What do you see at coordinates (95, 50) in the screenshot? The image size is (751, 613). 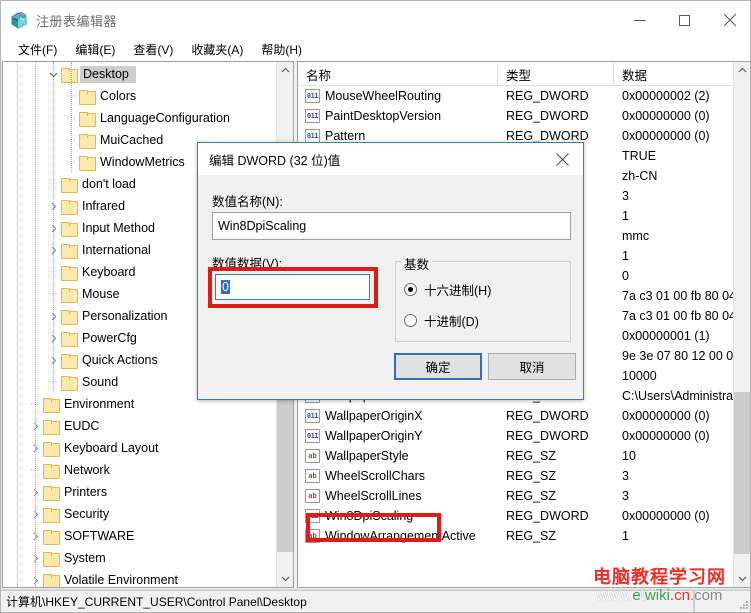 I see `menu-edit: 编辑(E)` at bounding box center [95, 50].